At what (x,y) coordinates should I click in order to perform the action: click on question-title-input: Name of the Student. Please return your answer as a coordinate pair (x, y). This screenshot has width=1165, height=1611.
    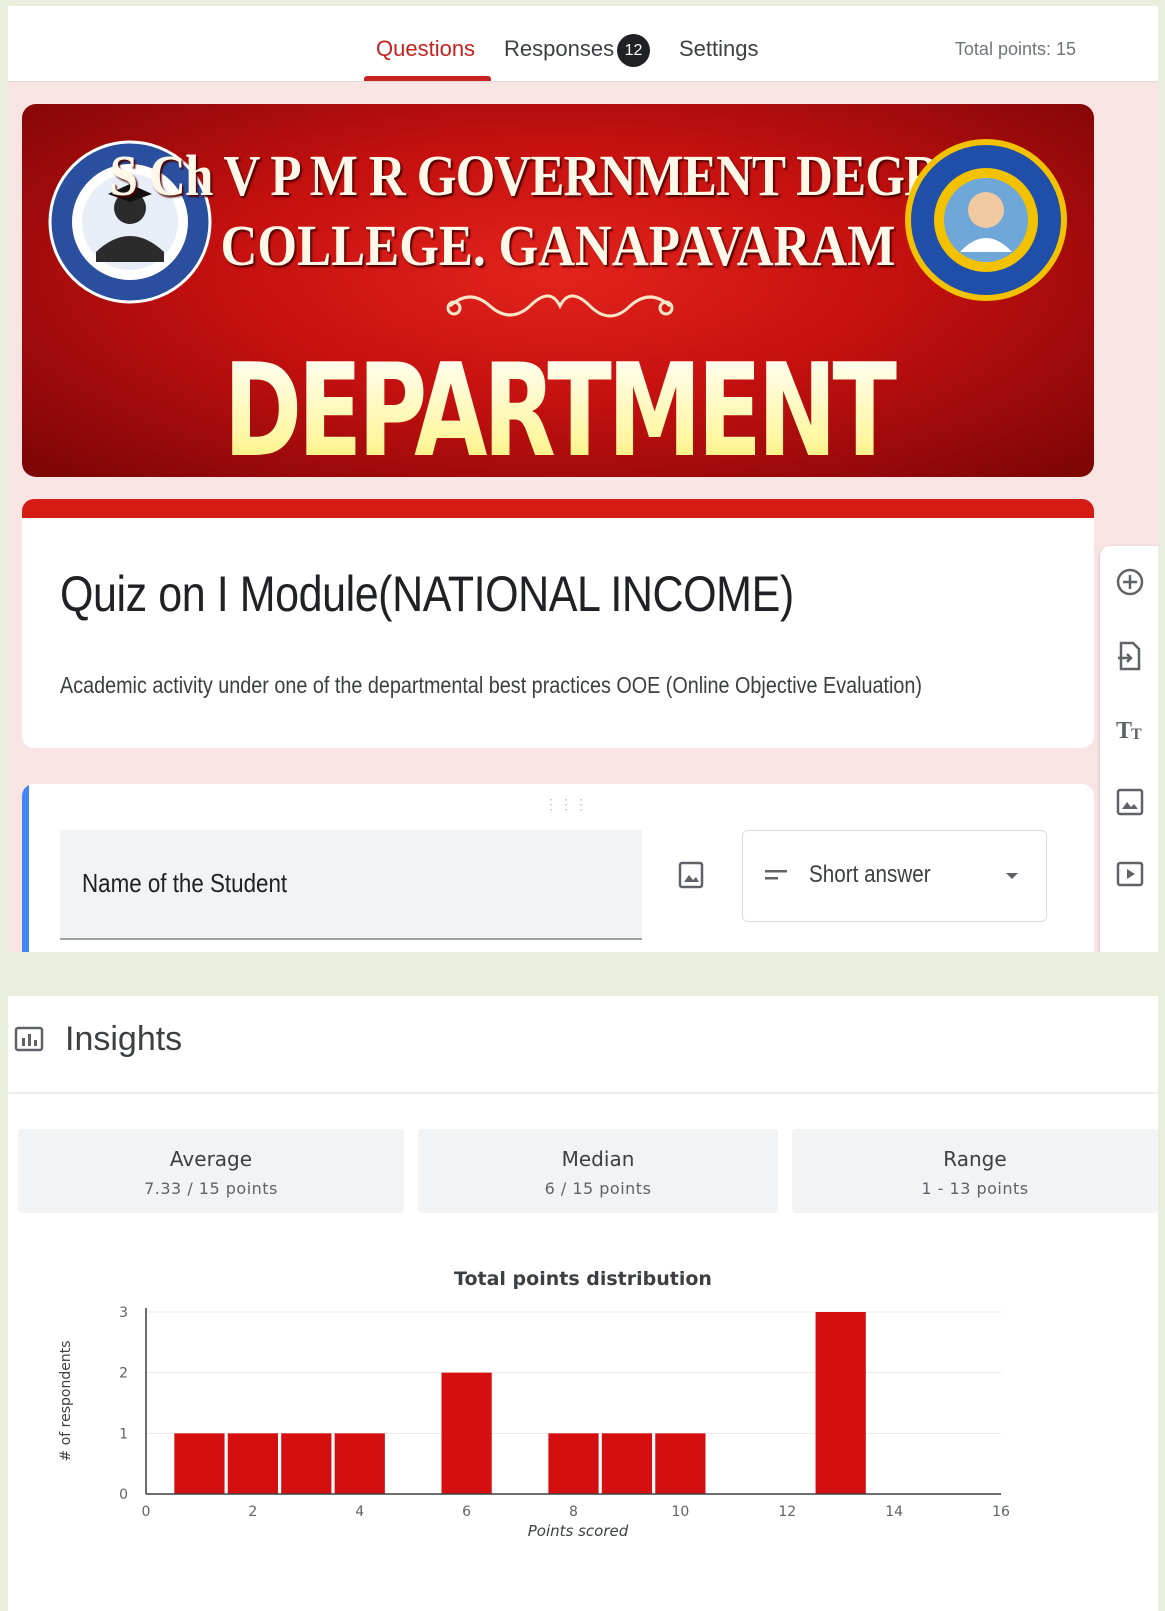
    Looking at the image, I should click on (351, 885).